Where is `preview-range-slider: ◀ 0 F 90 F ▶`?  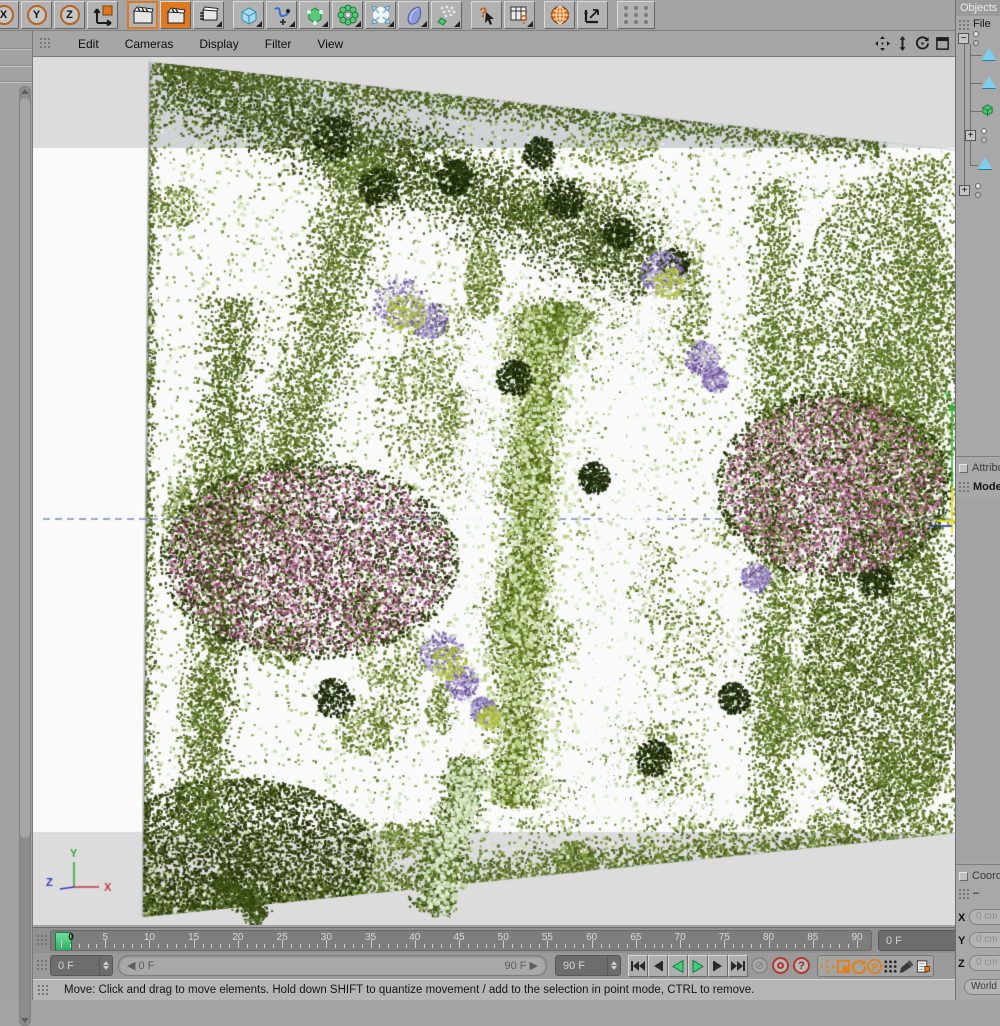
preview-range-slider: ◀ 0 F 90 F ▶ is located at coordinates (332, 965).